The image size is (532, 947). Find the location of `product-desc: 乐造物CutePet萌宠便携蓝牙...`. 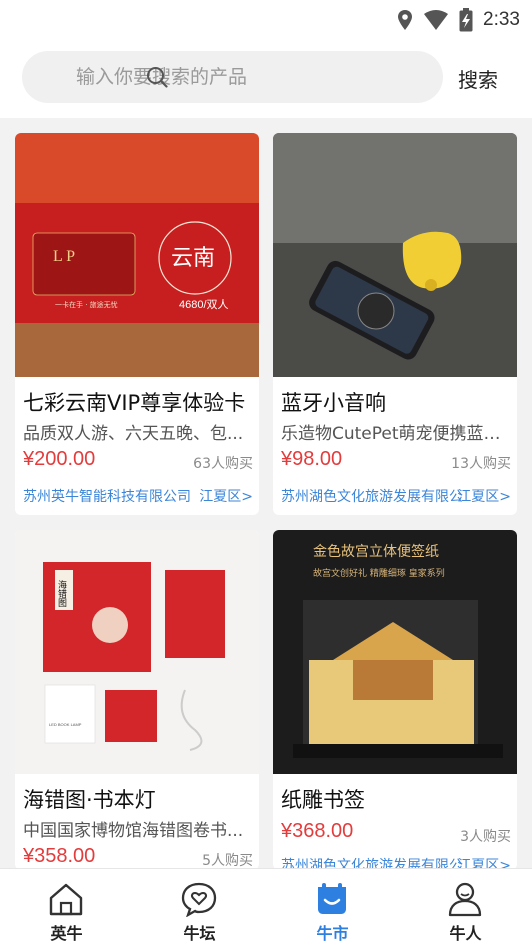

product-desc: 乐造物CutePet萌宠便携蓝牙... is located at coordinates (397, 434).